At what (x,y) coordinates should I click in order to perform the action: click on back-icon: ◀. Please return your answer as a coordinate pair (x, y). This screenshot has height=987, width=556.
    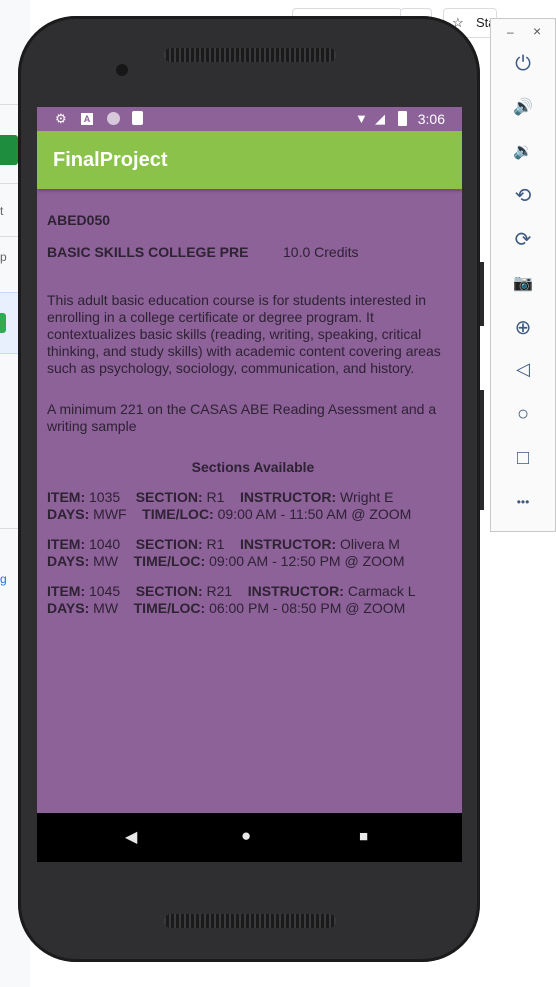
    Looking at the image, I should click on (131, 837).